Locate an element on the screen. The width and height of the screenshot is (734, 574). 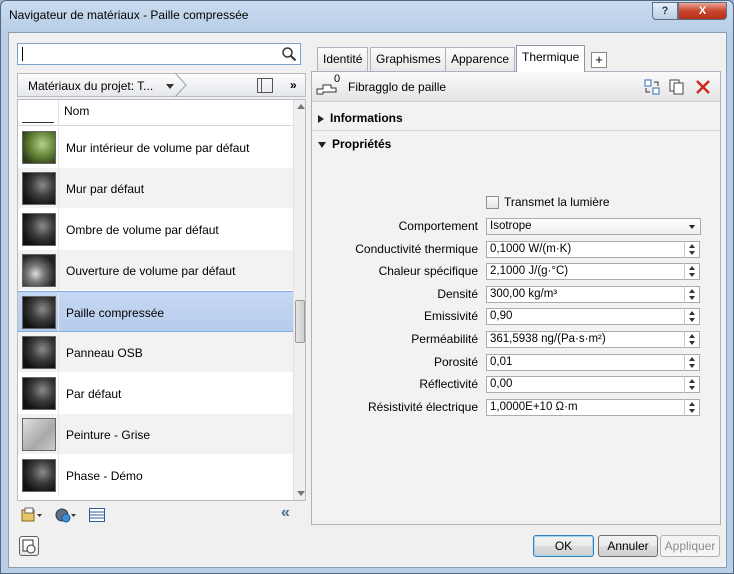
ok-button: OK is located at coordinates (563, 546).